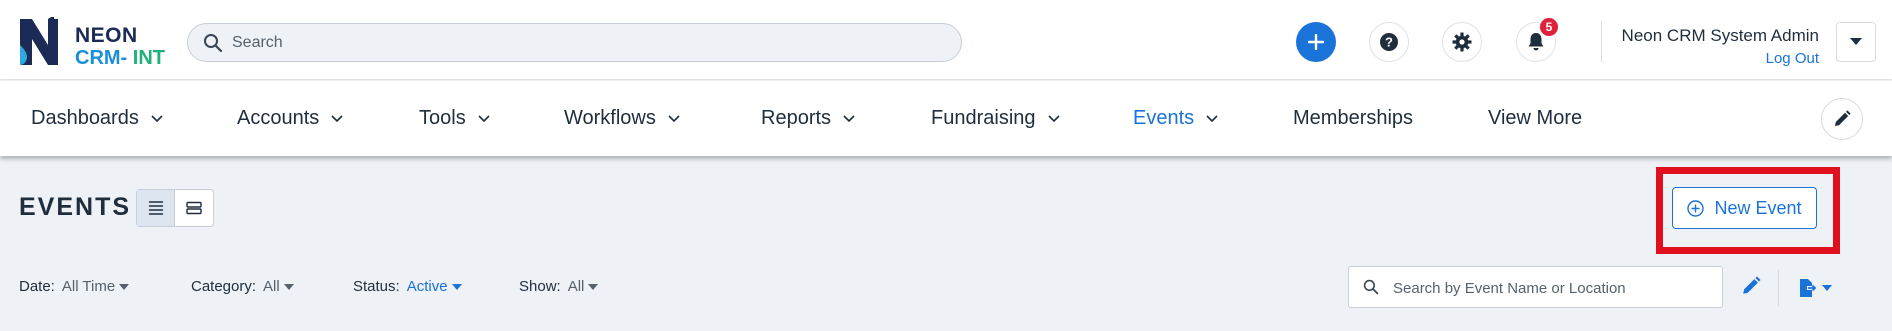  I want to click on nav-item-label: Memberships, so click(1353, 118).